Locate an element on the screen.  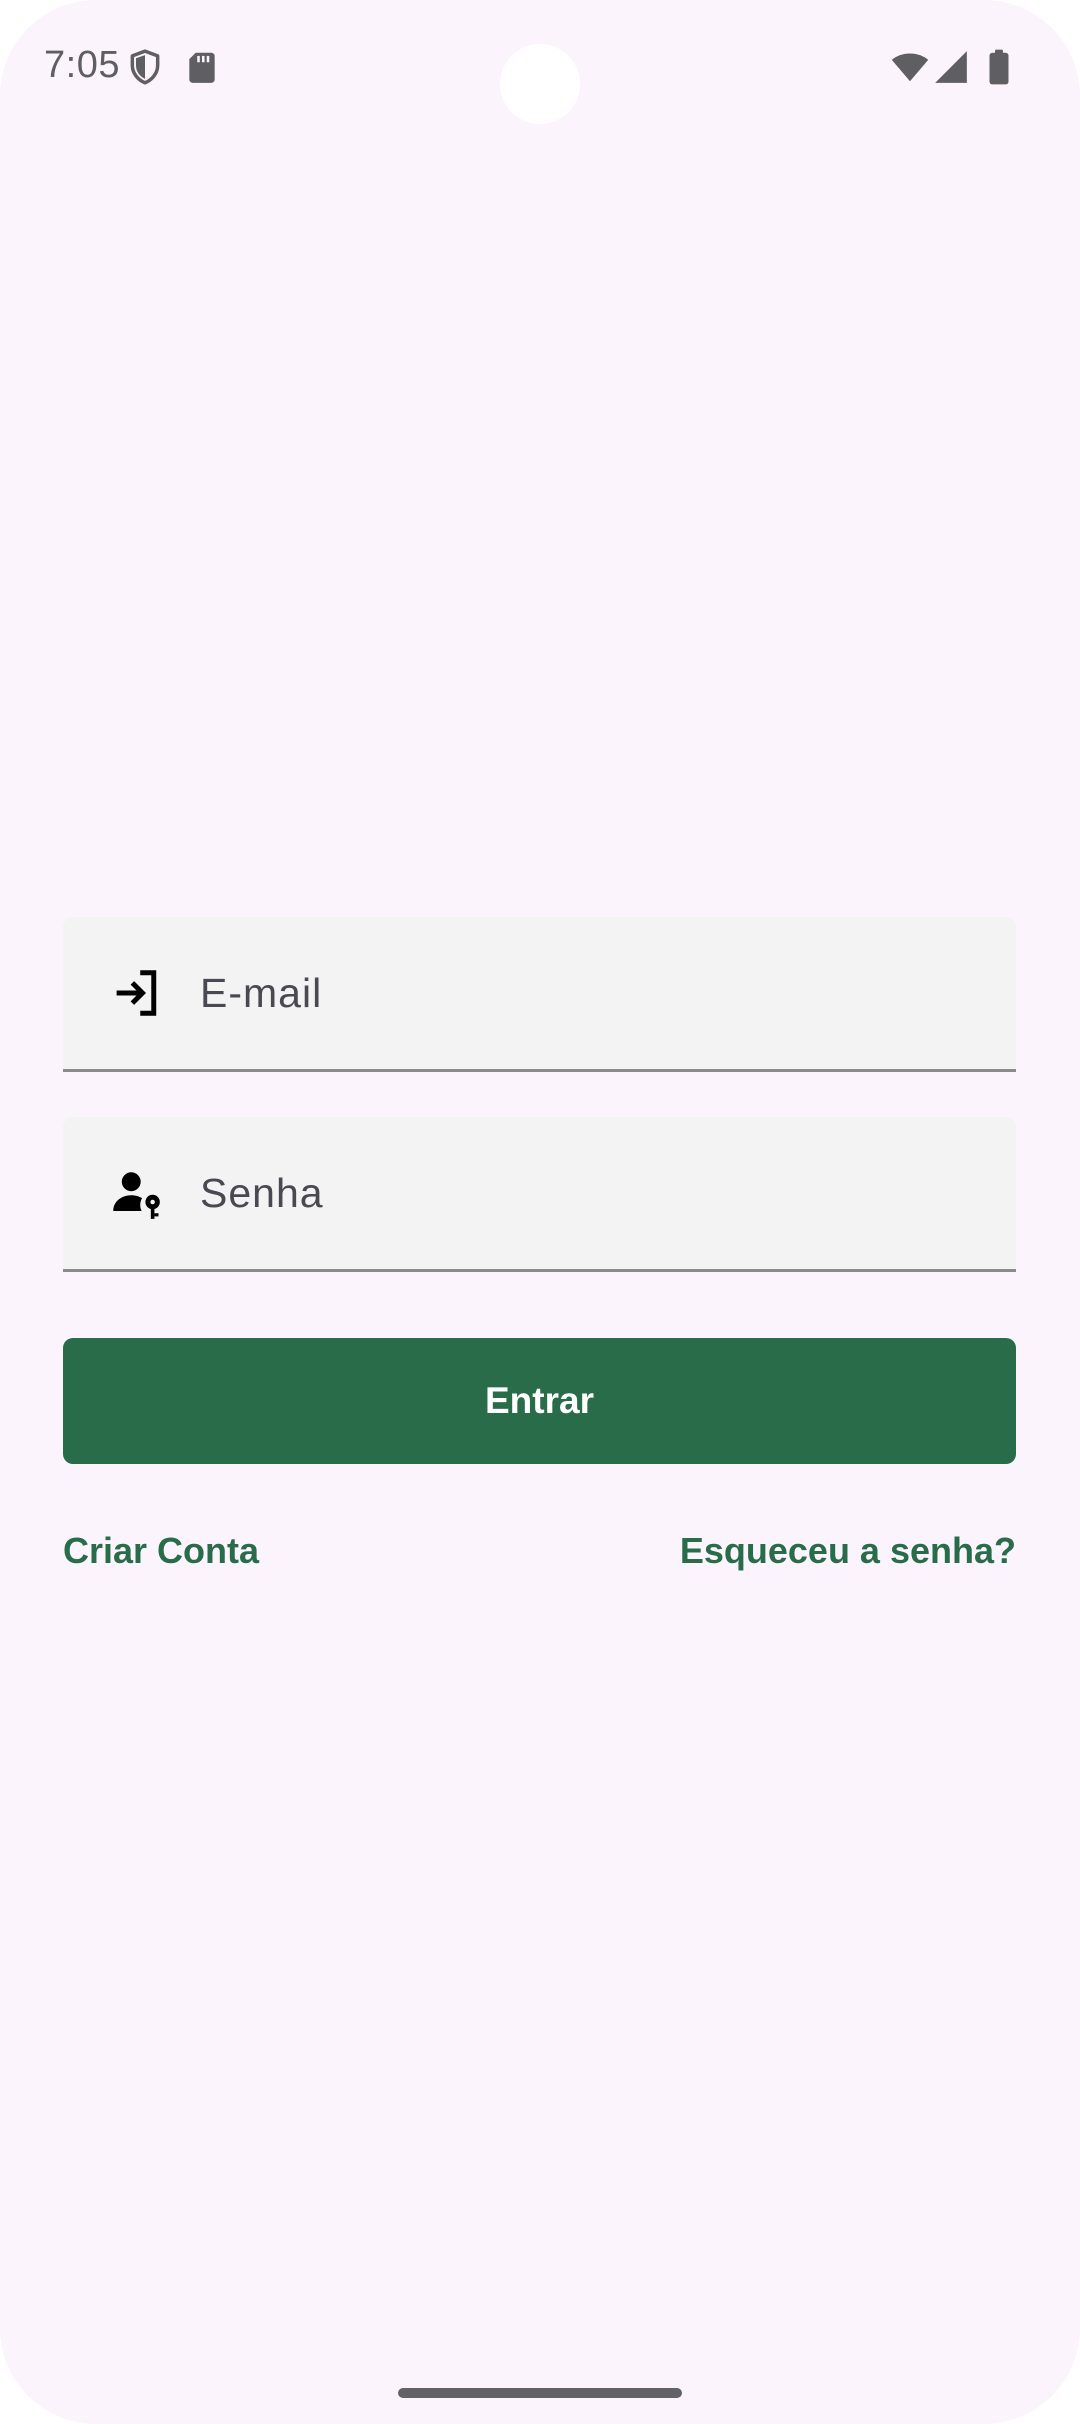
password-field is located at coordinates (539, 1194).